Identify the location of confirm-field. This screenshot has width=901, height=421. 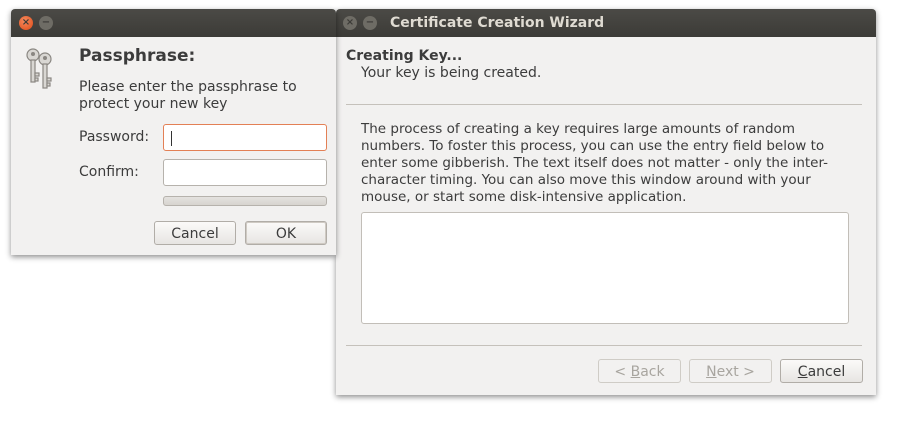
(245, 172).